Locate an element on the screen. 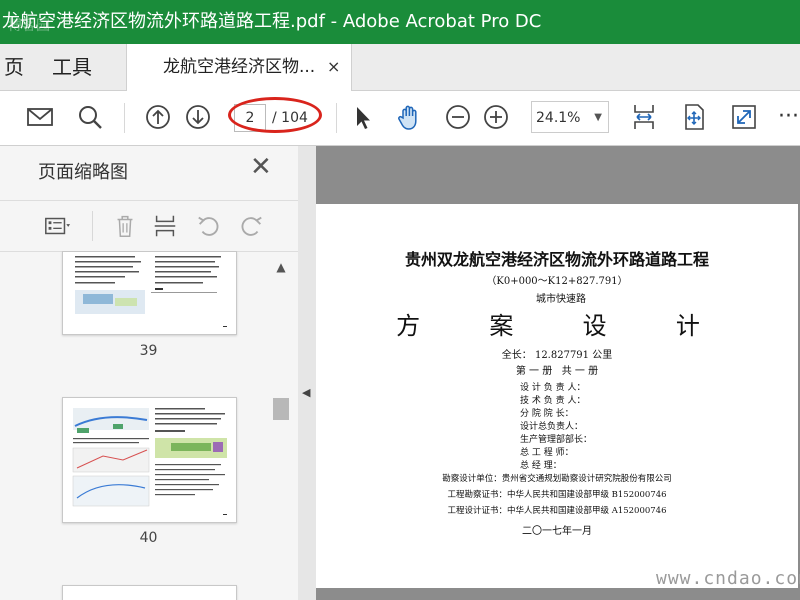  rotate-right-icon is located at coordinates (251, 226).